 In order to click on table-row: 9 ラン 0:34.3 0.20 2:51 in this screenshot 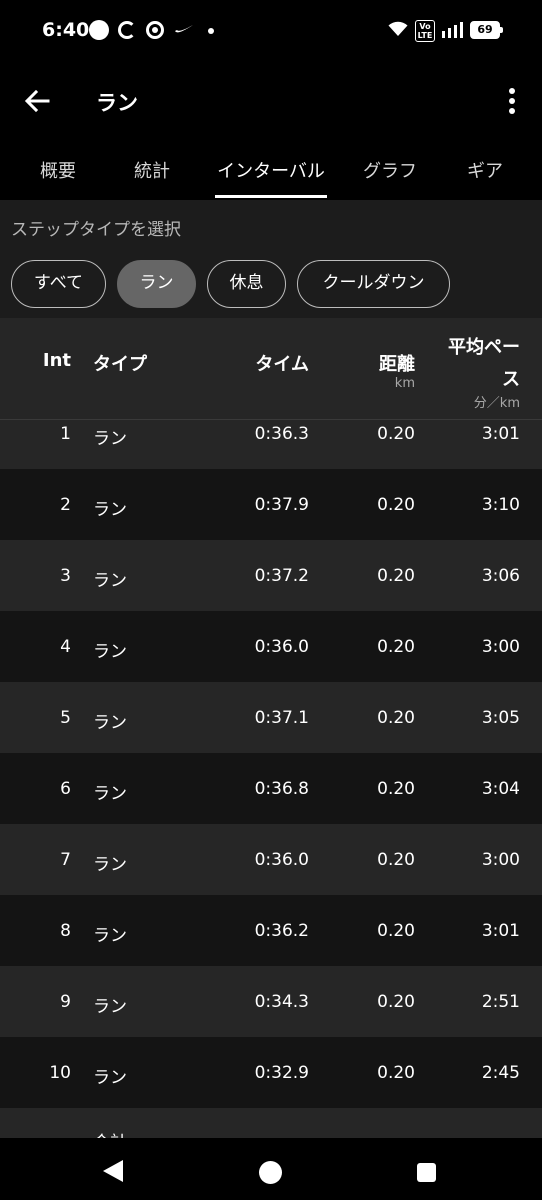, I will do `click(271, 1001)`.